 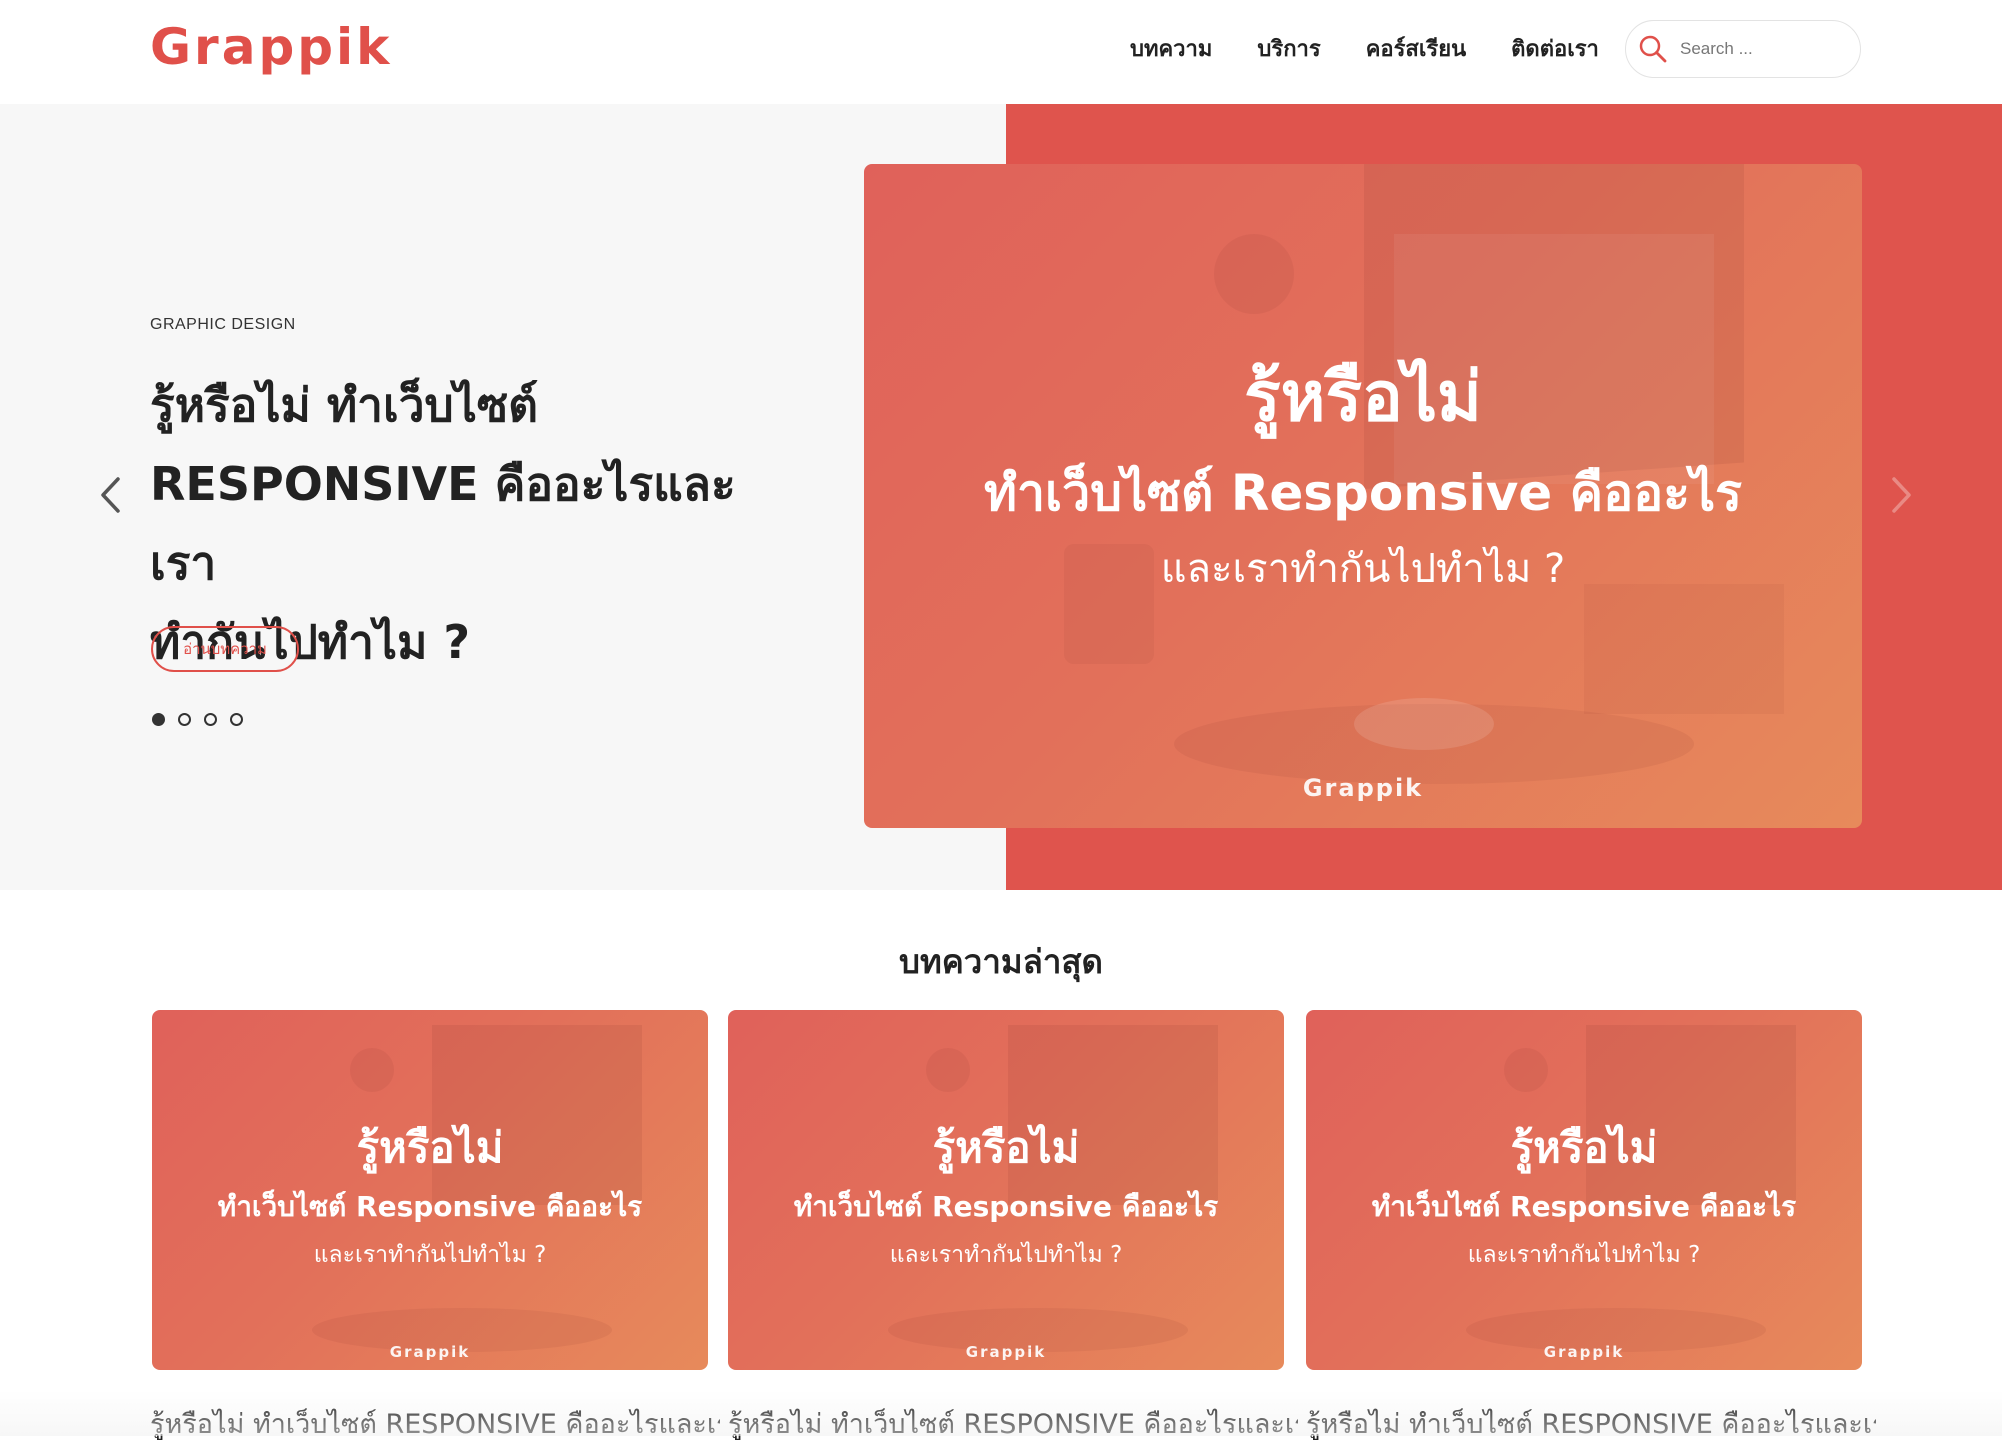 What do you see at coordinates (271, 47) in the screenshot?
I see `site-logo: Grappik` at bounding box center [271, 47].